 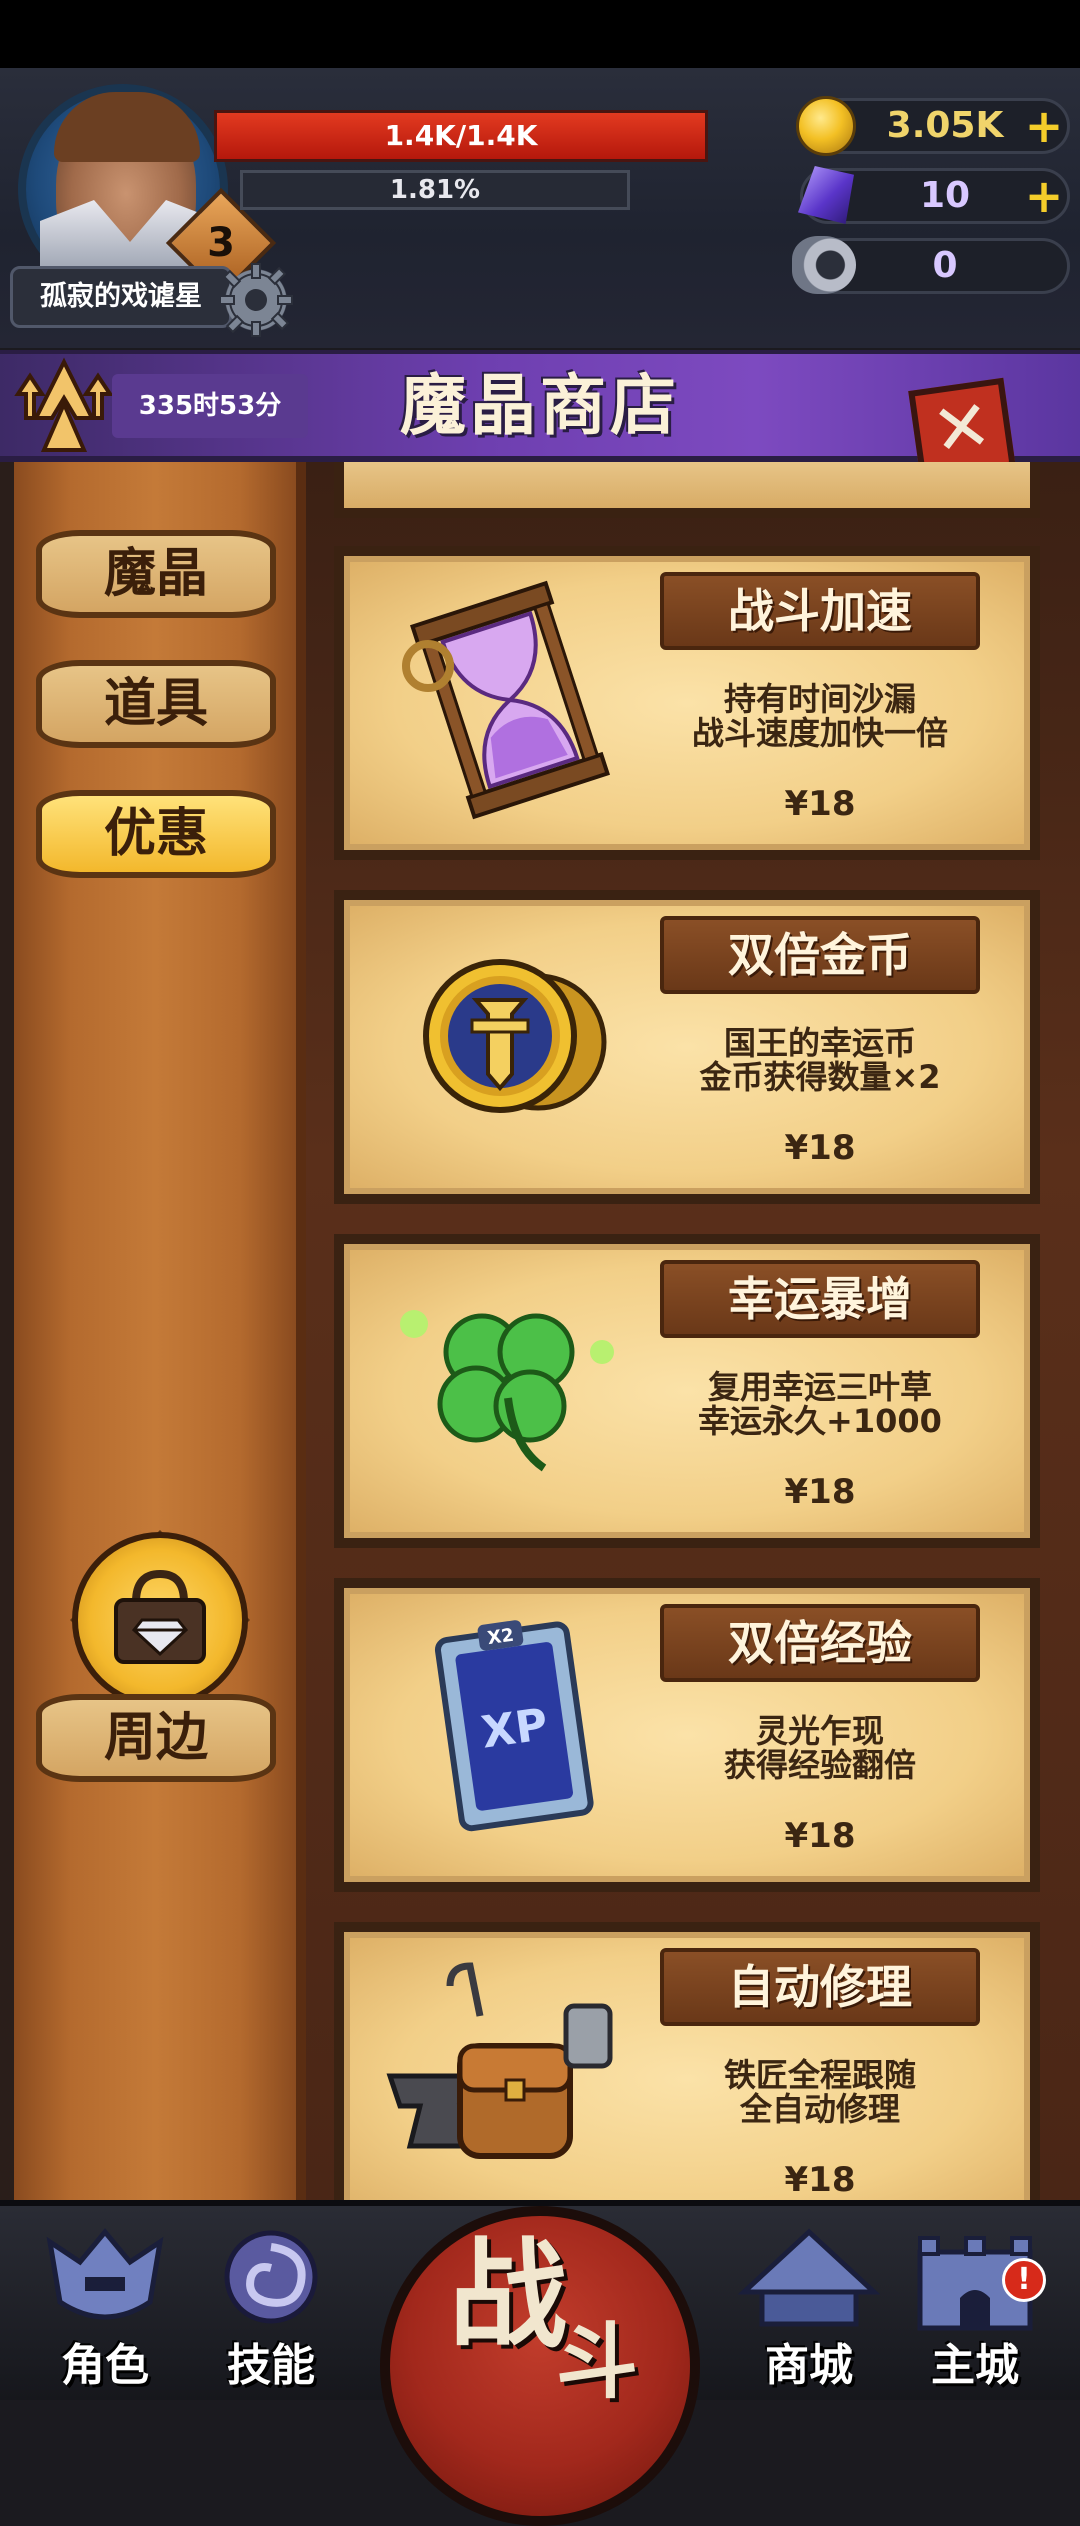 I want to click on nav-role: 角色, so click(x=105, y=2307).